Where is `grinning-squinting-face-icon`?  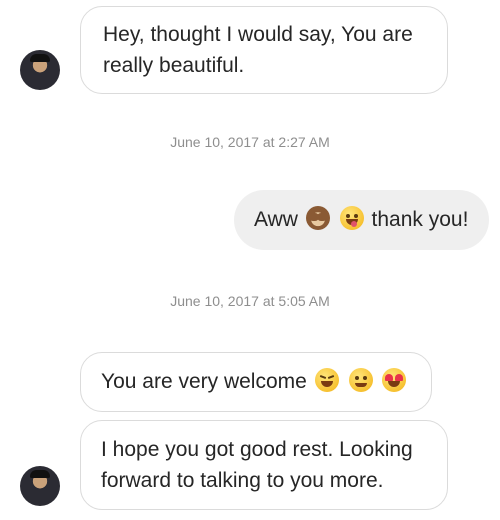
grinning-squinting-face-icon is located at coordinates (326, 380).